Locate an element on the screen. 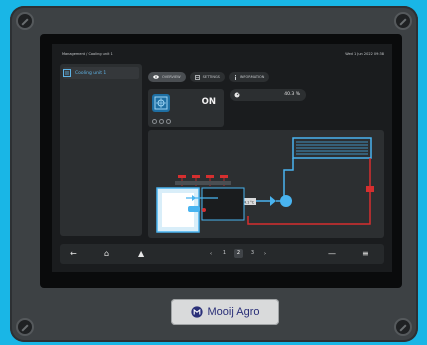 The height and width of the screenshot is (345, 427). valve-output-card: 40.3 % is located at coordinates (268, 95).